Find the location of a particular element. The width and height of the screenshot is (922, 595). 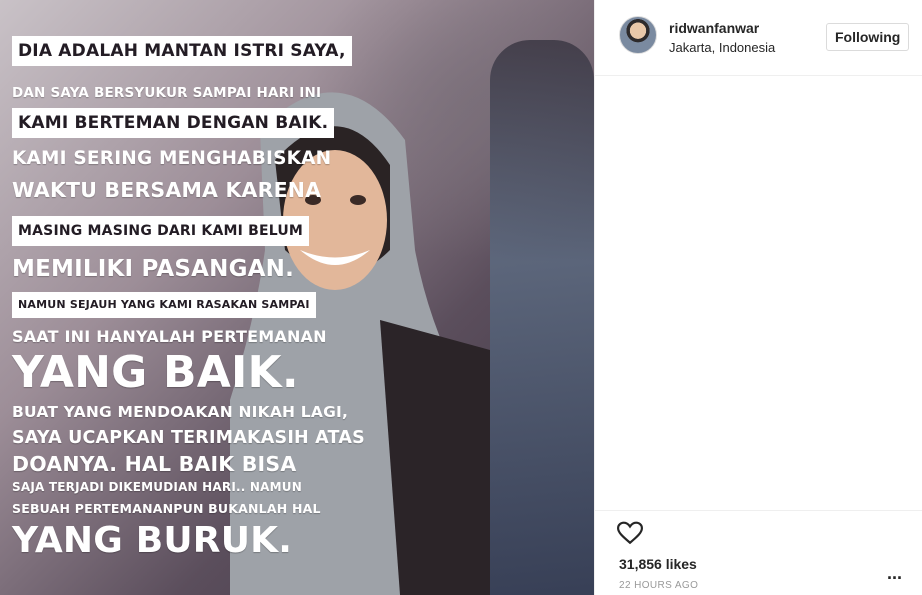

quote-line: DOANYA. HAL BAIK BISA is located at coordinates (154, 464).